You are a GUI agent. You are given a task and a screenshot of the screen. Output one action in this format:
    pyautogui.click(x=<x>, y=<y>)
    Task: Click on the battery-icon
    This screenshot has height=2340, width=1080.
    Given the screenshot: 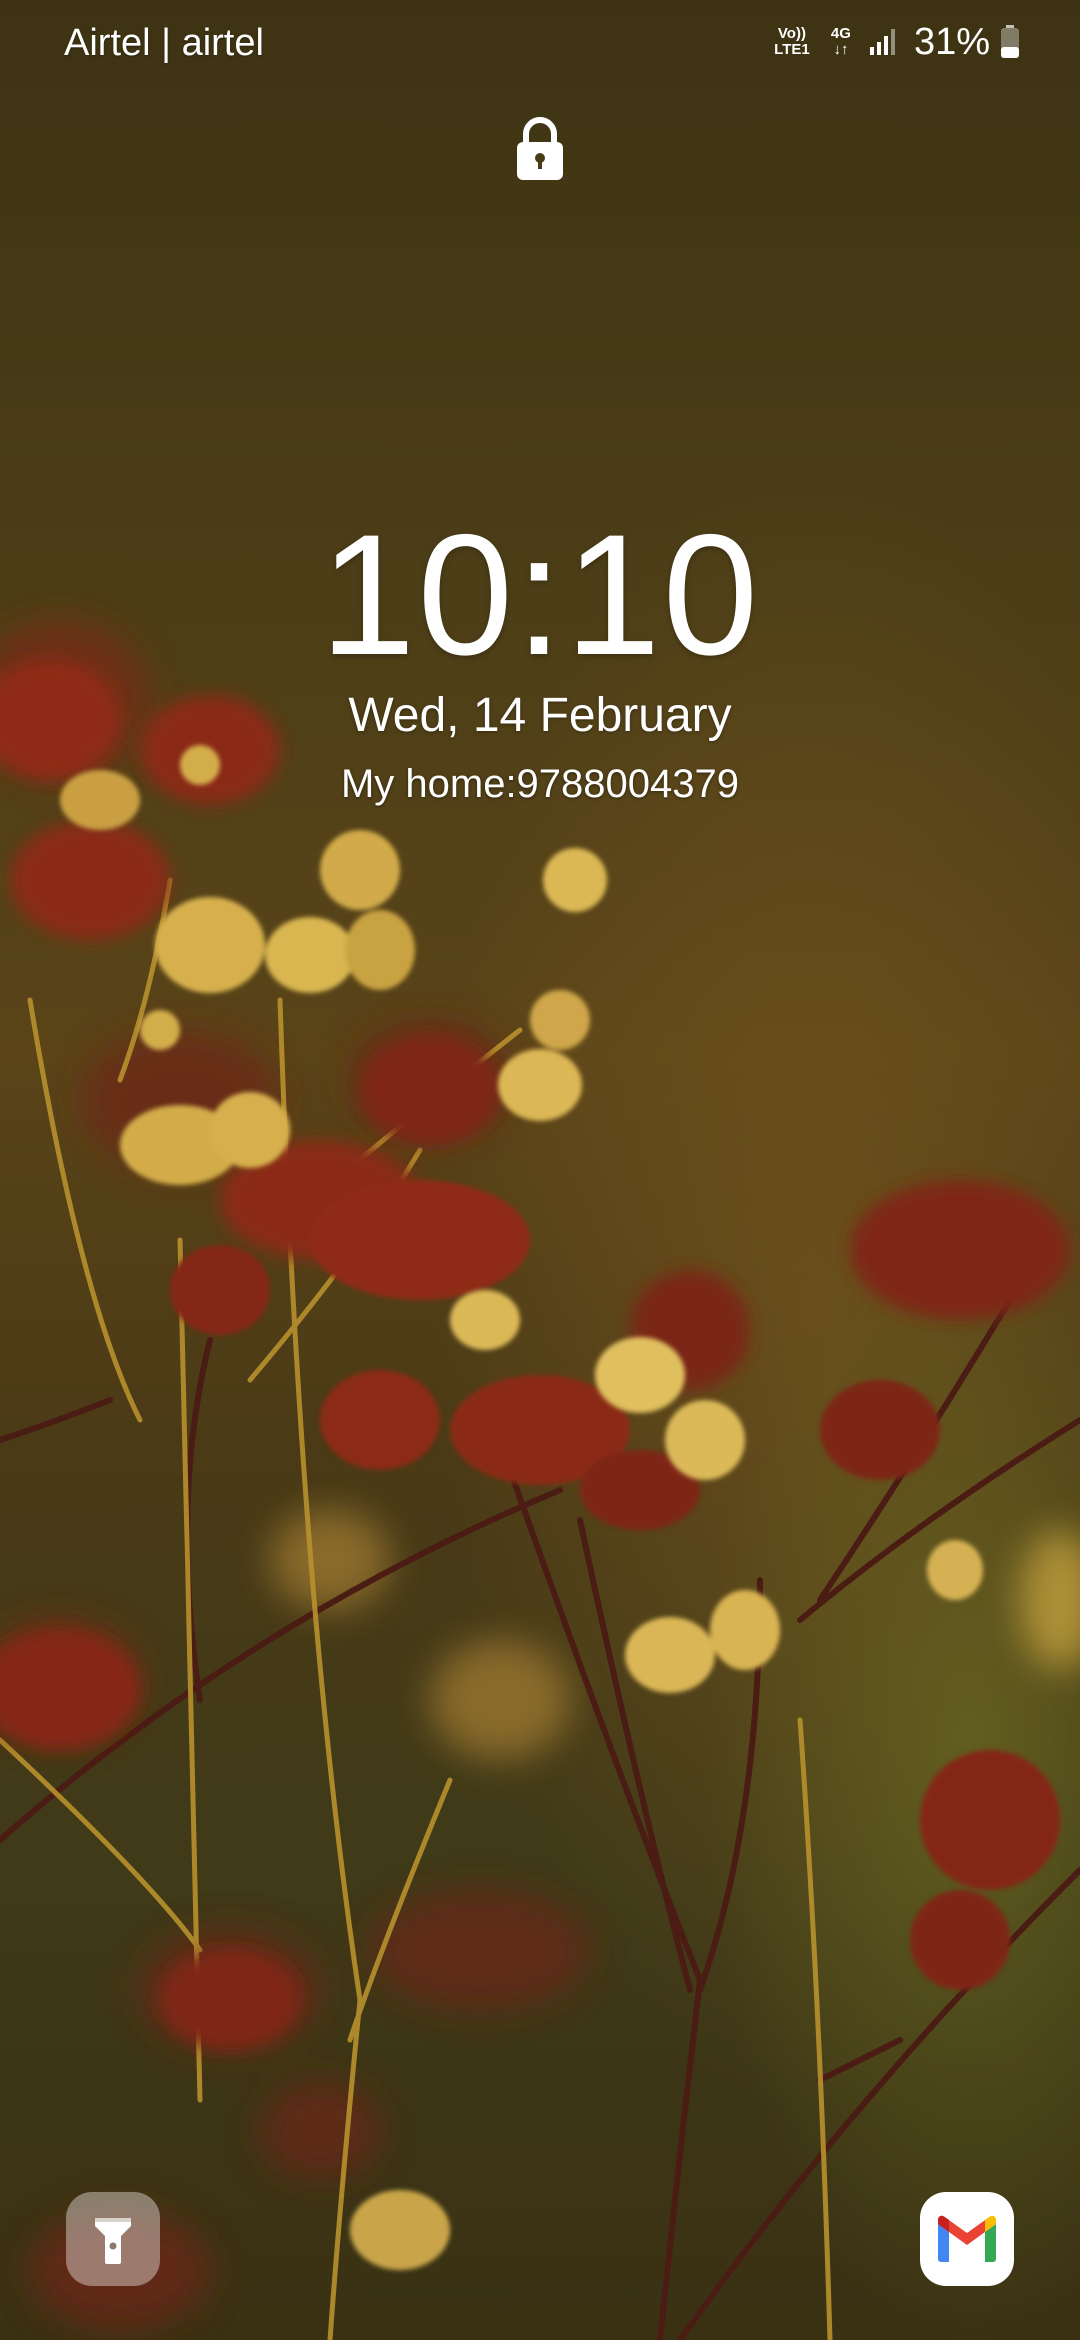 What is the action you would take?
    pyautogui.click(x=1010, y=41)
    